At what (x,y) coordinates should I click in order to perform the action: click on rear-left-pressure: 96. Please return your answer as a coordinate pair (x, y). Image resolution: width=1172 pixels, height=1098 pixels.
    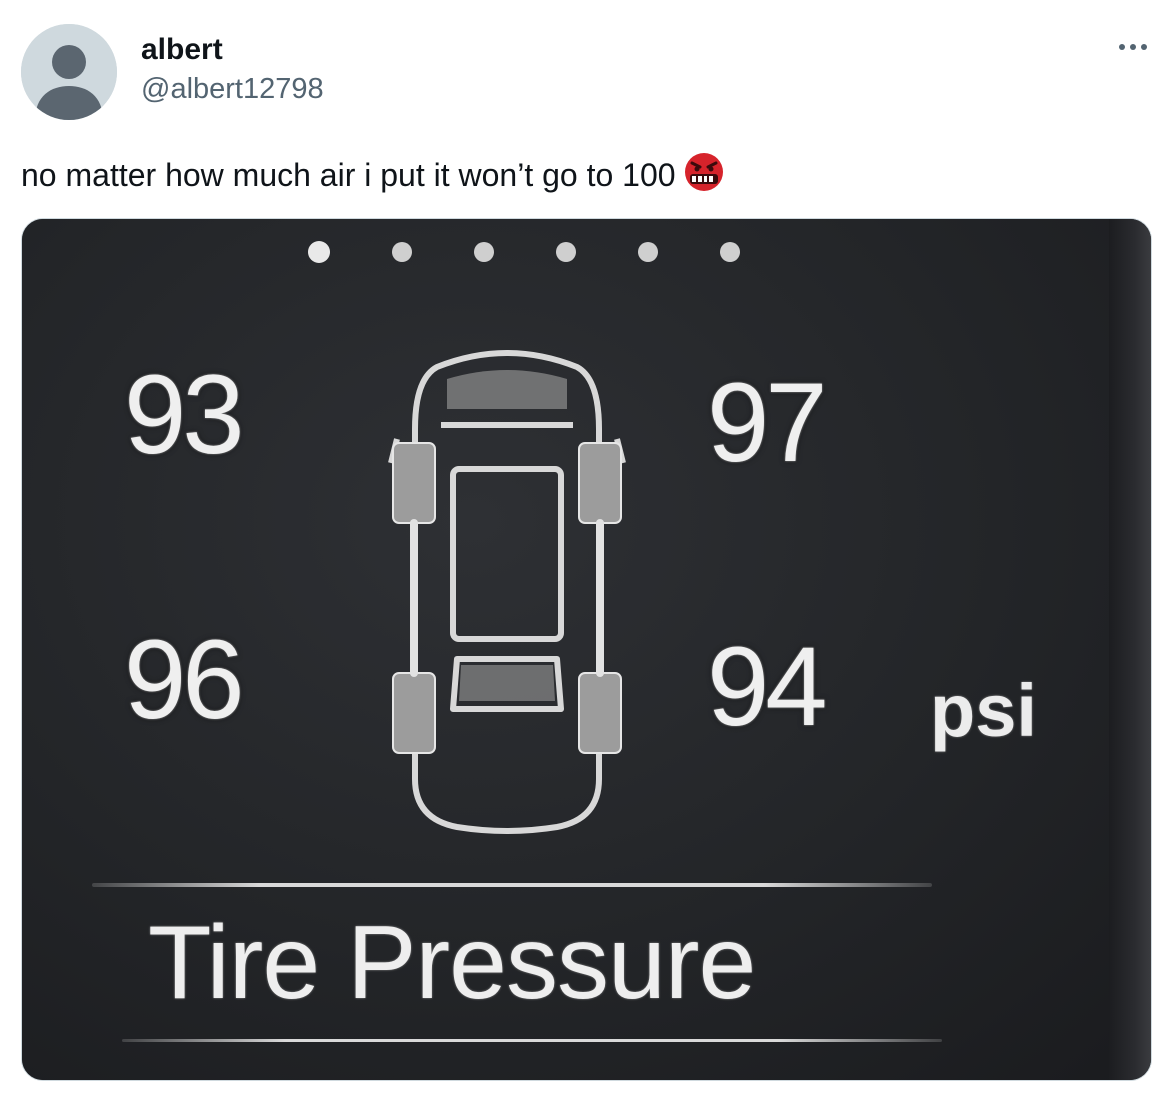
    Looking at the image, I should click on (184, 679).